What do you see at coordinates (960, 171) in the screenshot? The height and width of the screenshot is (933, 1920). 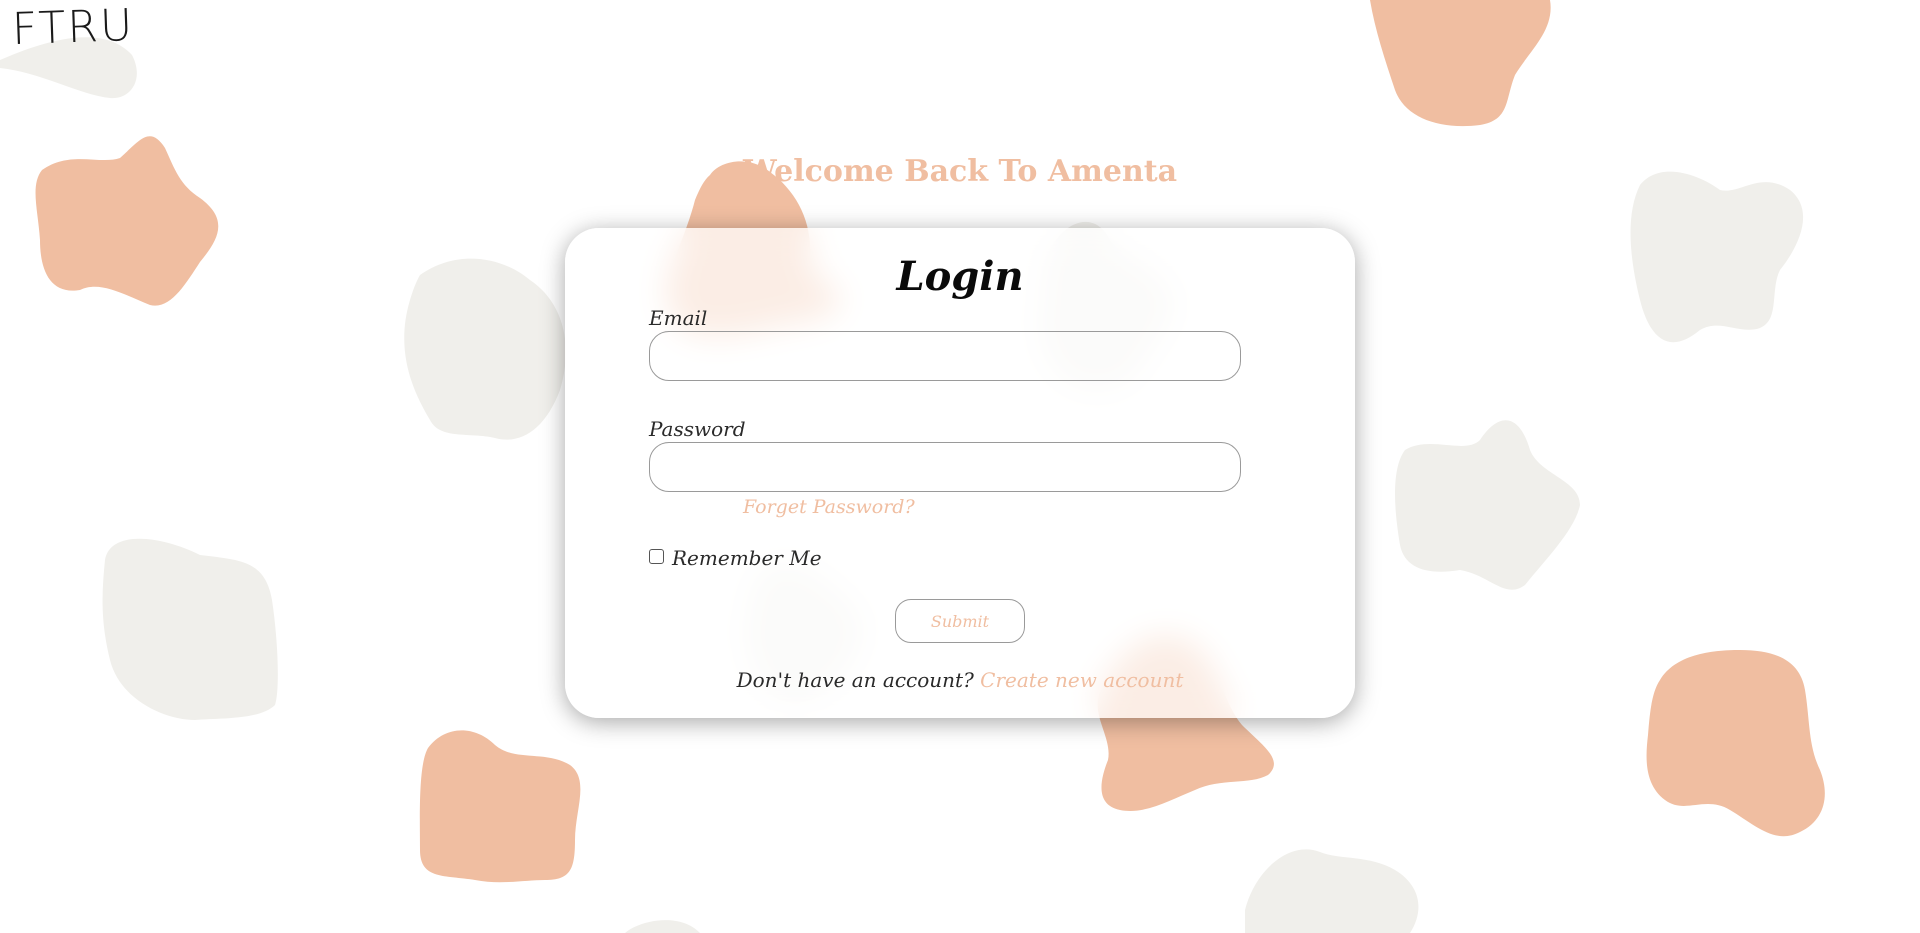 I see `welcome-heading: Welcome Back To Amenta` at bounding box center [960, 171].